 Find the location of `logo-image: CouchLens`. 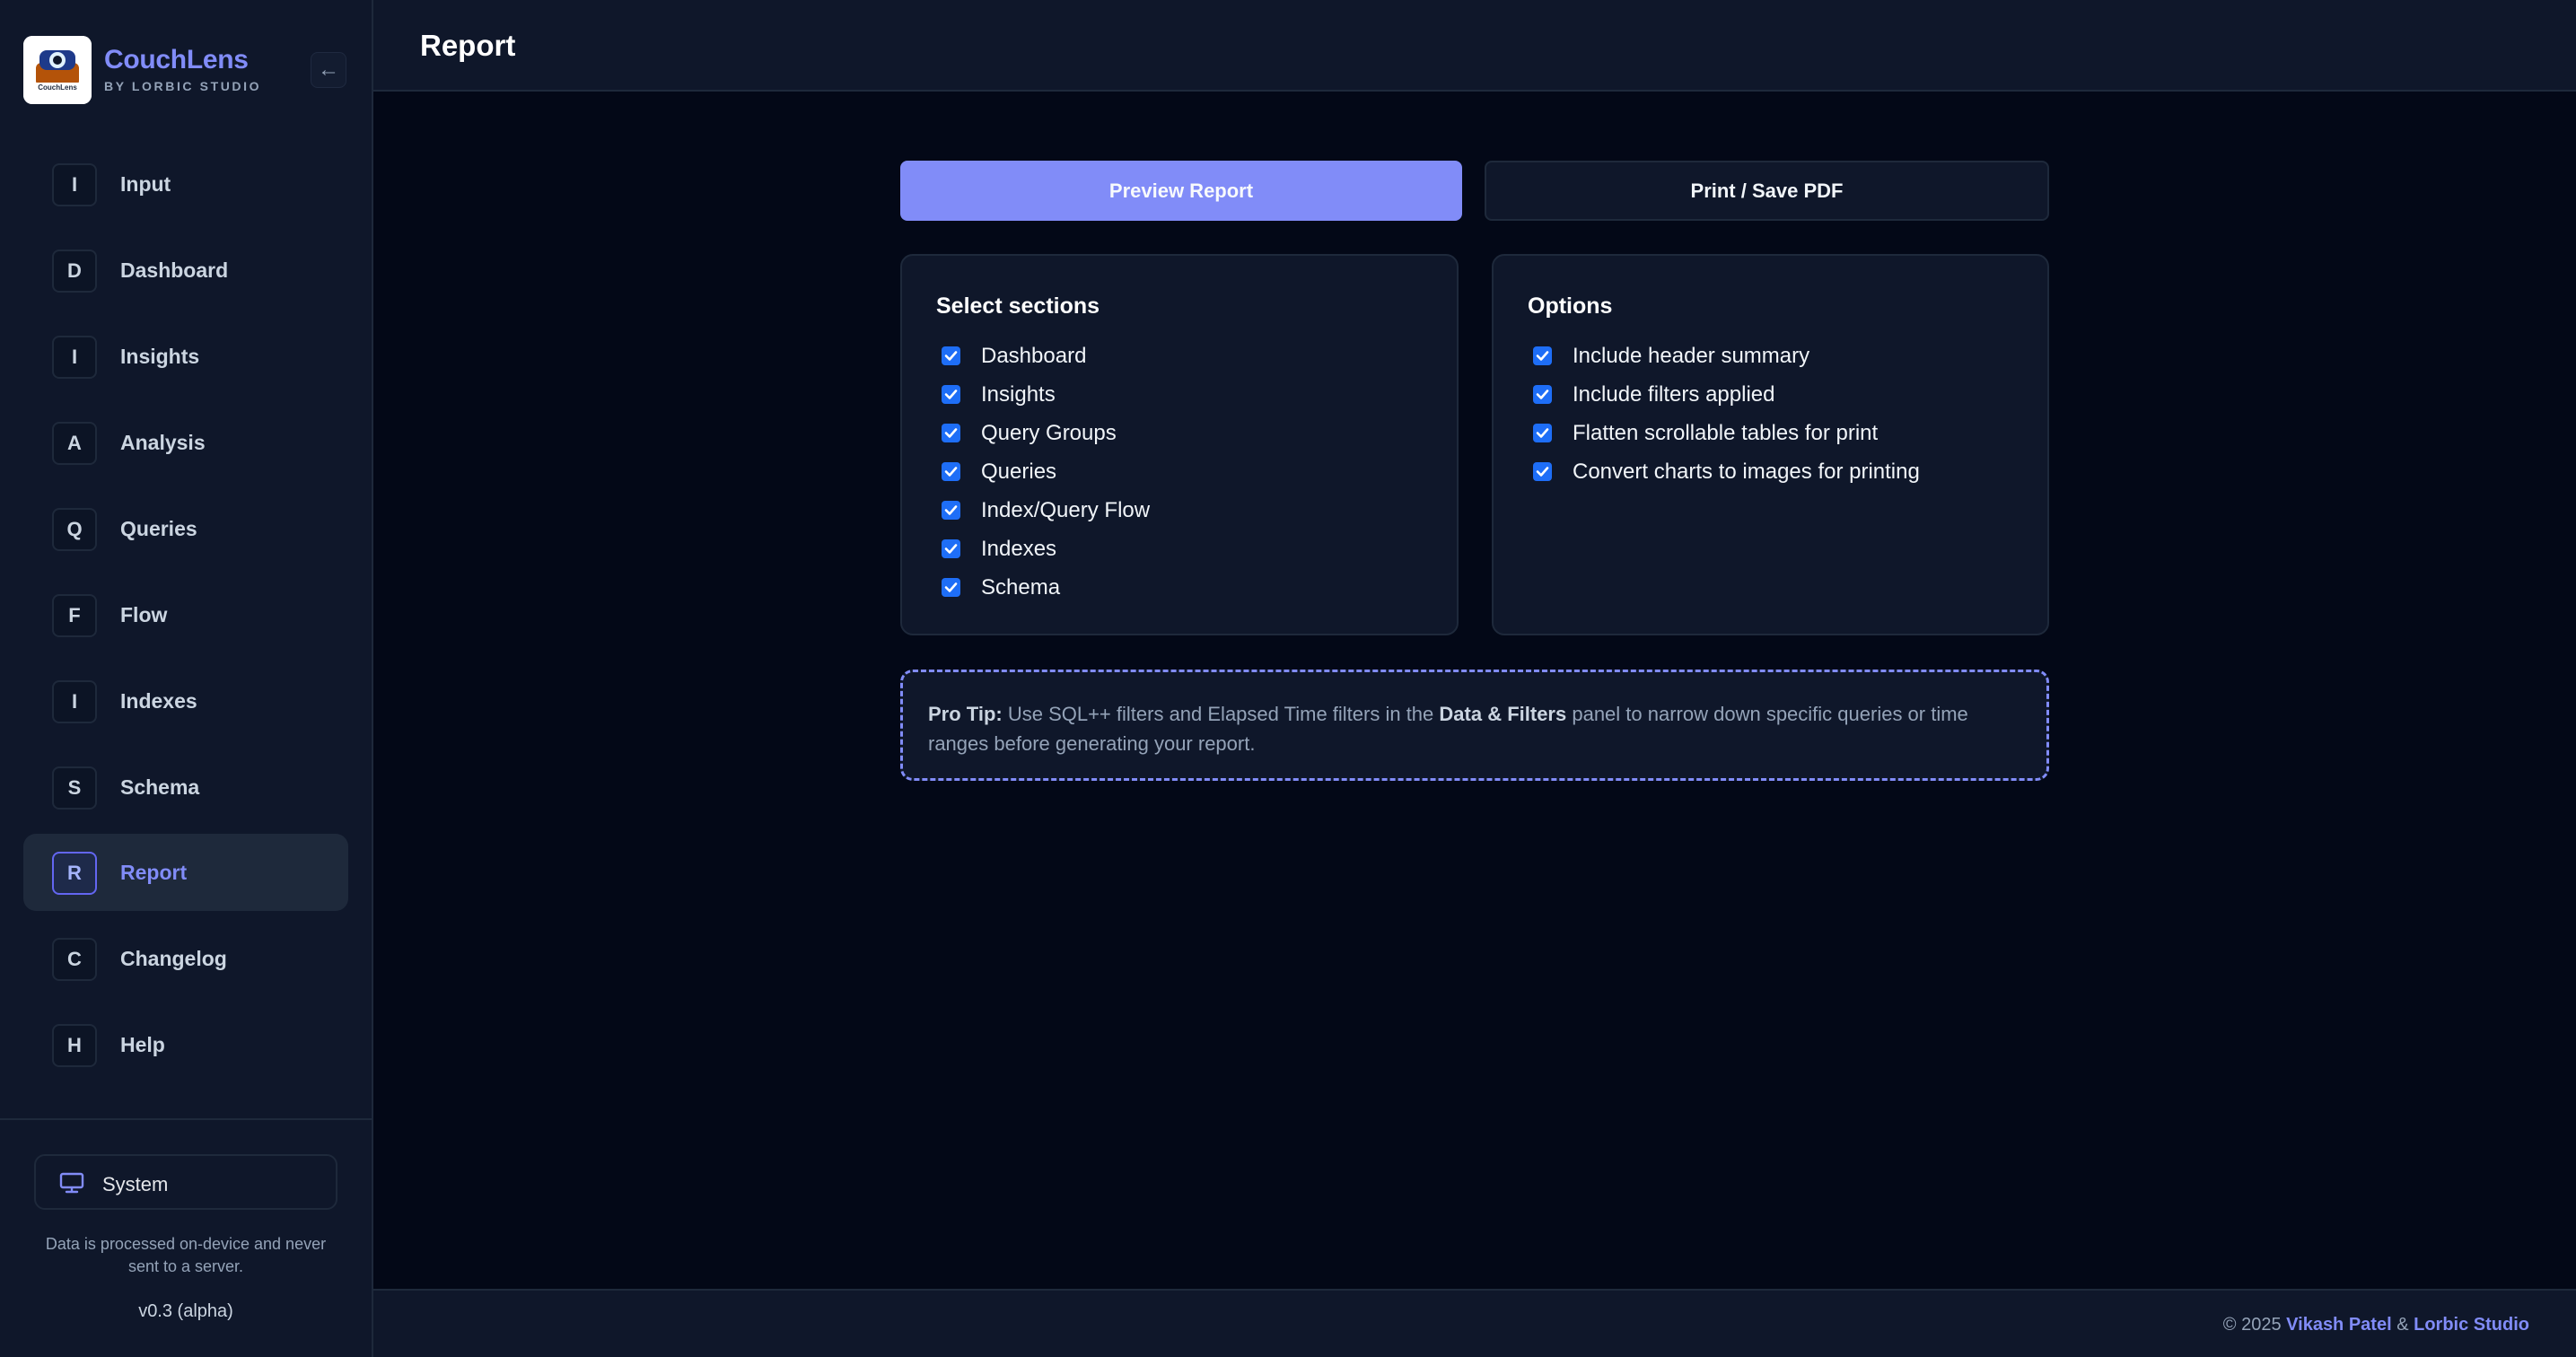

logo-image: CouchLens is located at coordinates (57, 70).